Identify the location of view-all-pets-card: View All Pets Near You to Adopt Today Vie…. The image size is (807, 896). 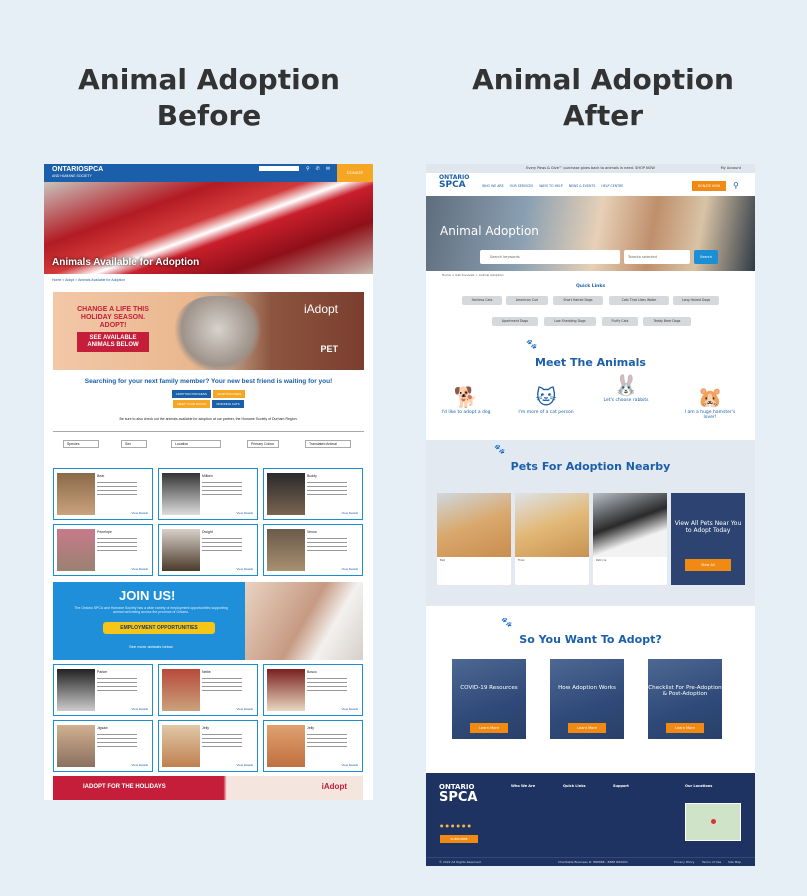
(708, 539).